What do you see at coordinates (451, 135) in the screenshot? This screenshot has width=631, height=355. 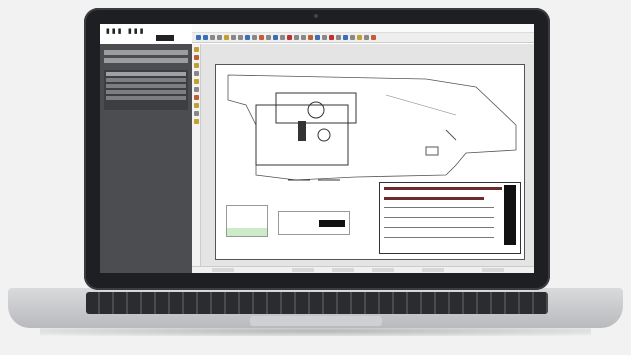 I see `stair-line` at bounding box center [451, 135].